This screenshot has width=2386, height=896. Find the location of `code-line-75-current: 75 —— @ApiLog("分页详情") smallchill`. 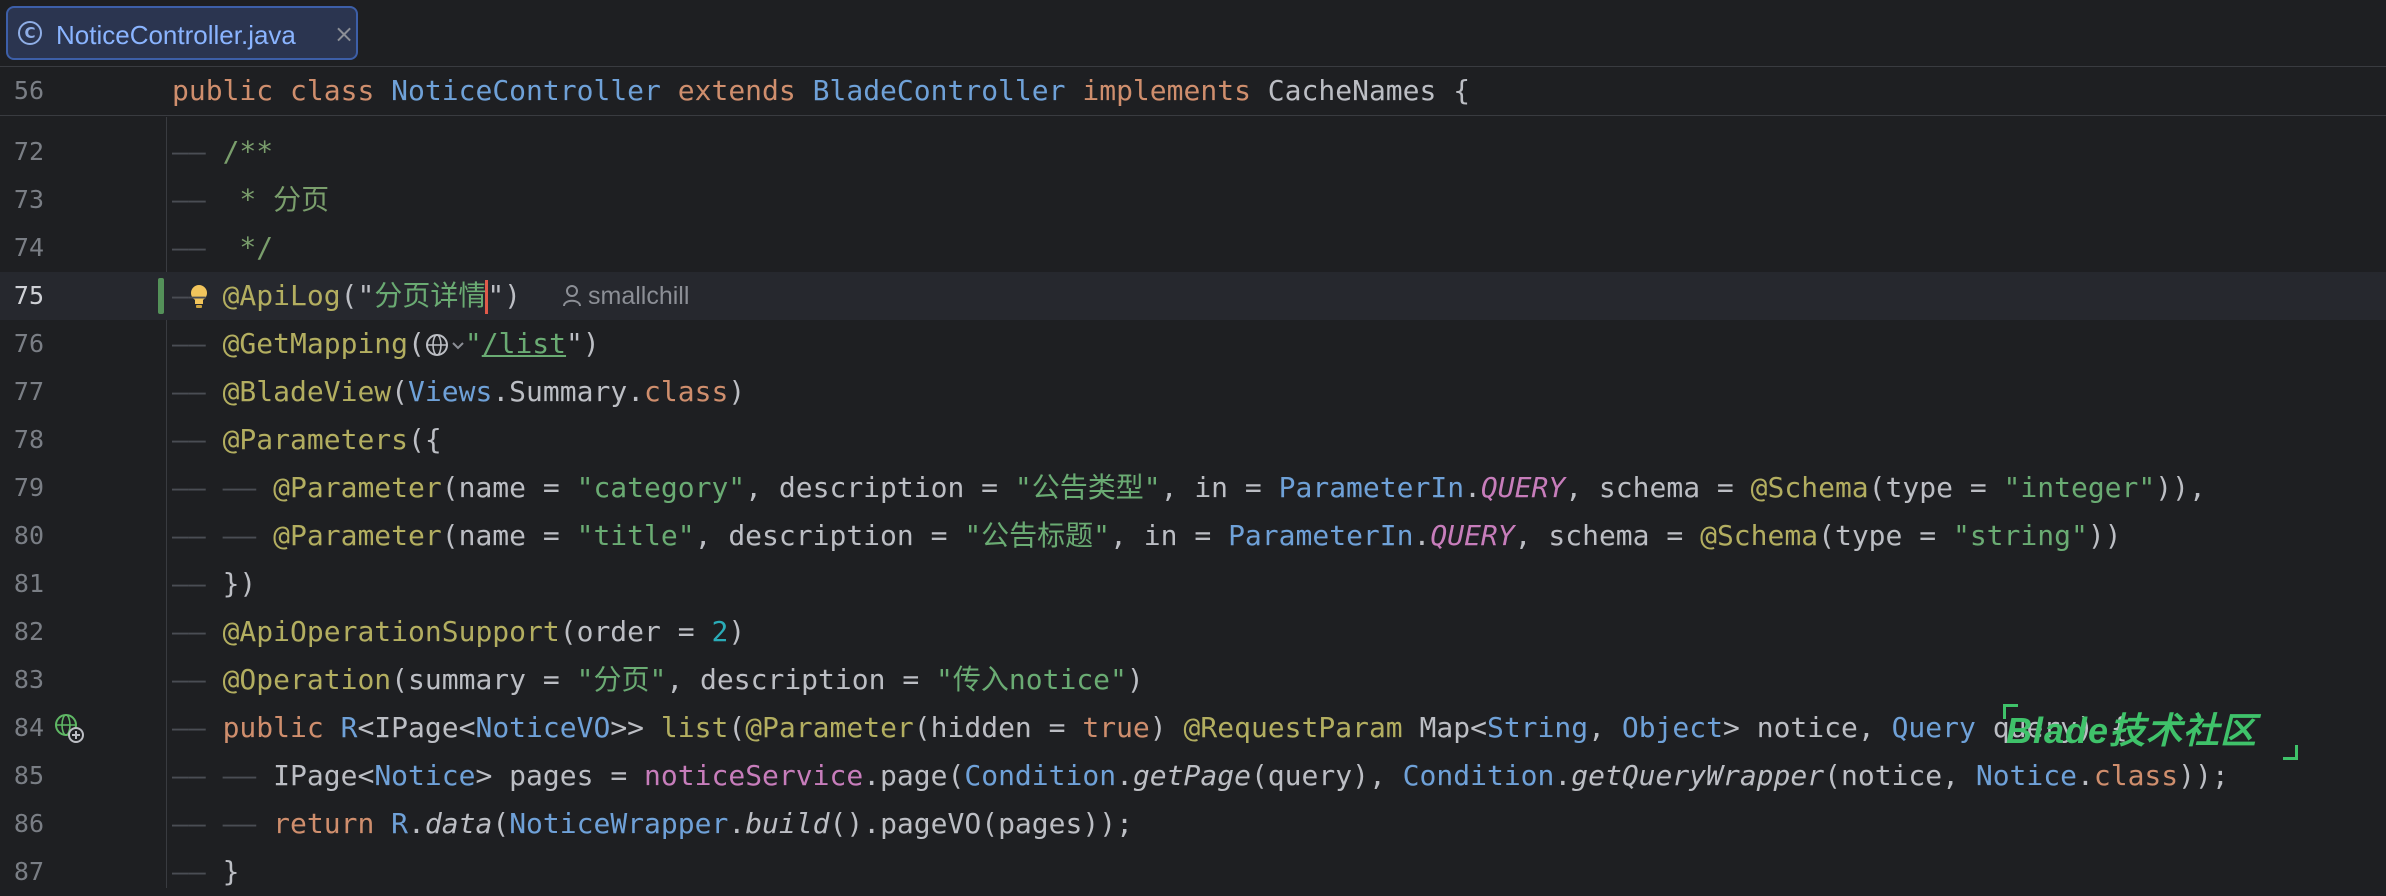

code-line-75-current: 75 —— @ApiLog("分页详情") smallchill is located at coordinates (1193, 296).